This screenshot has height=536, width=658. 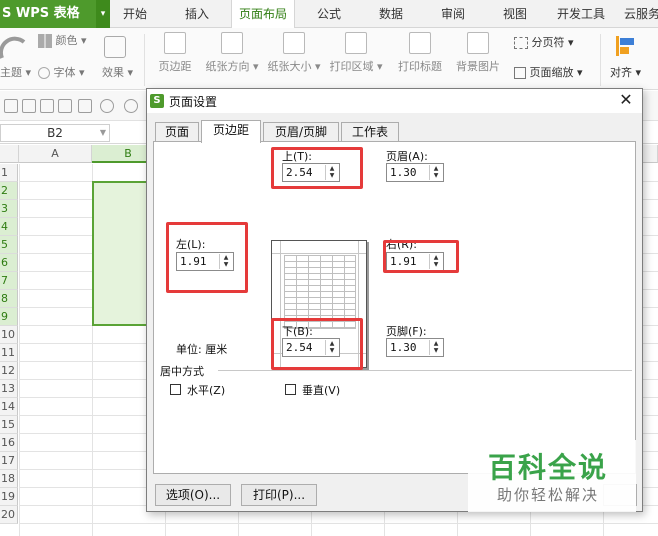 What do you see at coordinates (29, 106) in the screenshot?
I see `save-icon` at bounding box center [29, 106].